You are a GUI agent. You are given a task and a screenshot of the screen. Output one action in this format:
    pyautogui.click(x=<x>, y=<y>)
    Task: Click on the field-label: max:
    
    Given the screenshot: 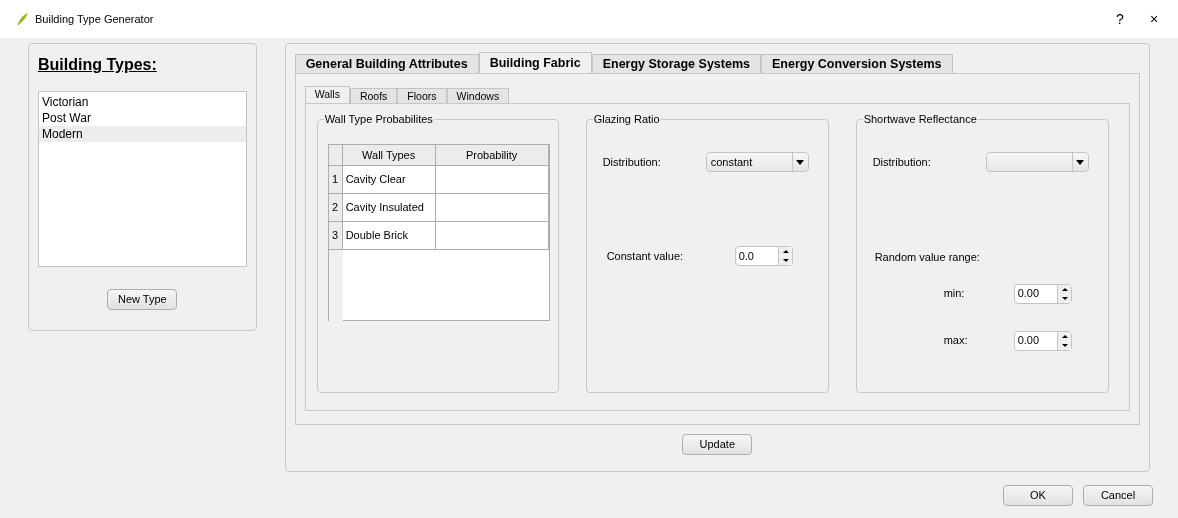 What is the action you would take?
    pyautogui.click(x=956, y=341)
    